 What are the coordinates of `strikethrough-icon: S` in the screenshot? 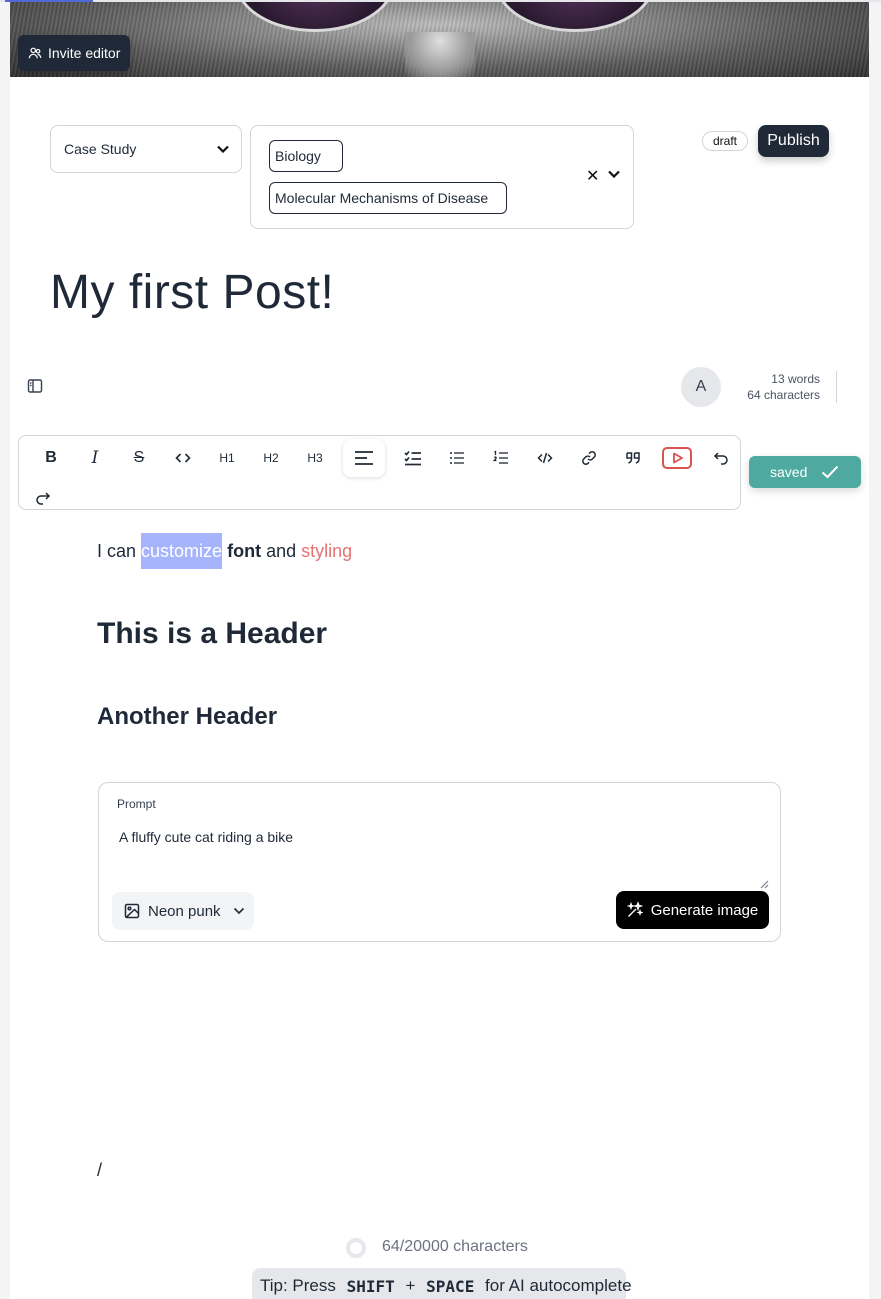 It's located at (139, 457).